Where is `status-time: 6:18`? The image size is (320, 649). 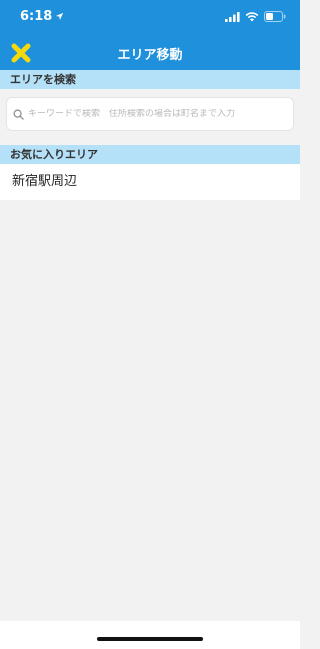
status-time: 6:18 is located at coordinates (36, 16).